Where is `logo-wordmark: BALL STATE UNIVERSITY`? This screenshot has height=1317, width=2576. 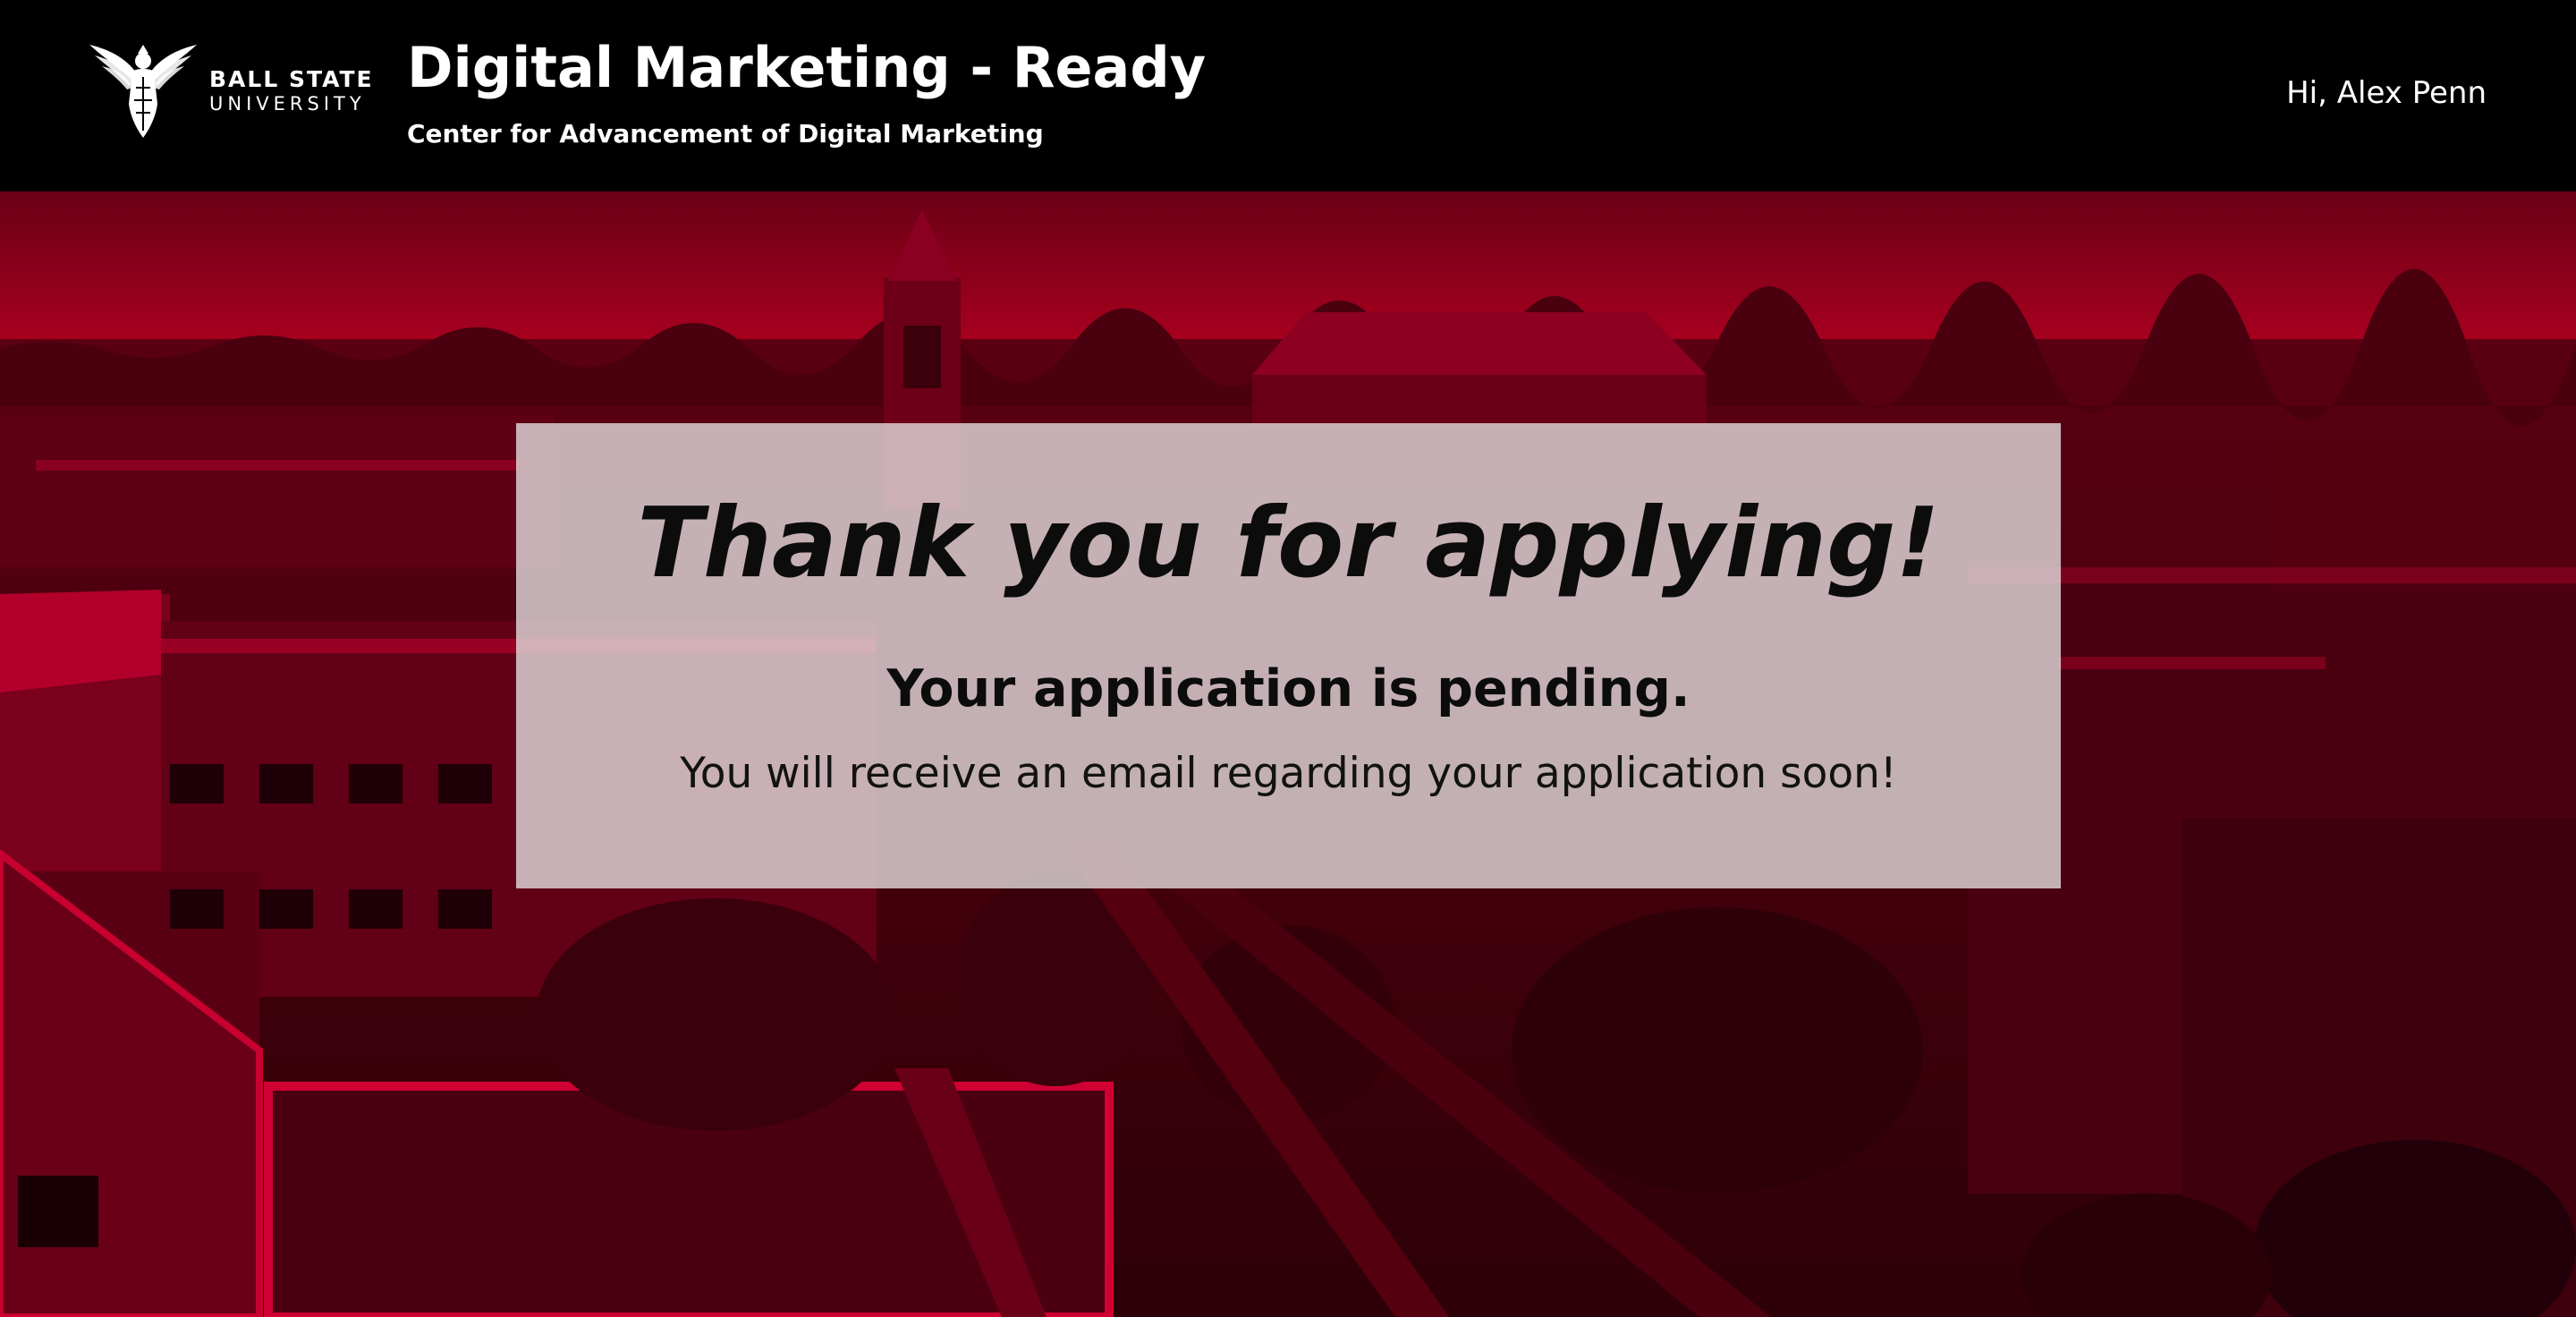
logo-wordmark: BALL STATE UNIVERSITY is located at coordinates (291, 90).